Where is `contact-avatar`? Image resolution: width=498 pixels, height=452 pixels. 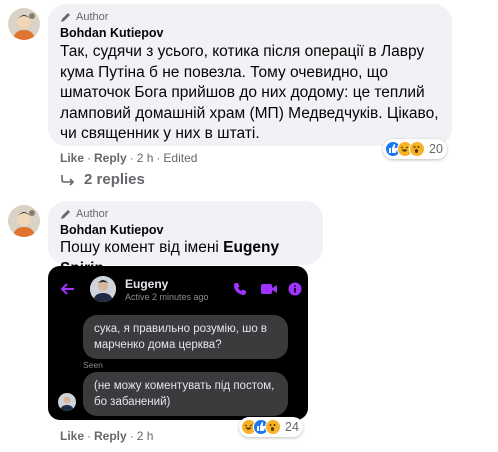
contact-avatar is located at coordinates (103, 289).